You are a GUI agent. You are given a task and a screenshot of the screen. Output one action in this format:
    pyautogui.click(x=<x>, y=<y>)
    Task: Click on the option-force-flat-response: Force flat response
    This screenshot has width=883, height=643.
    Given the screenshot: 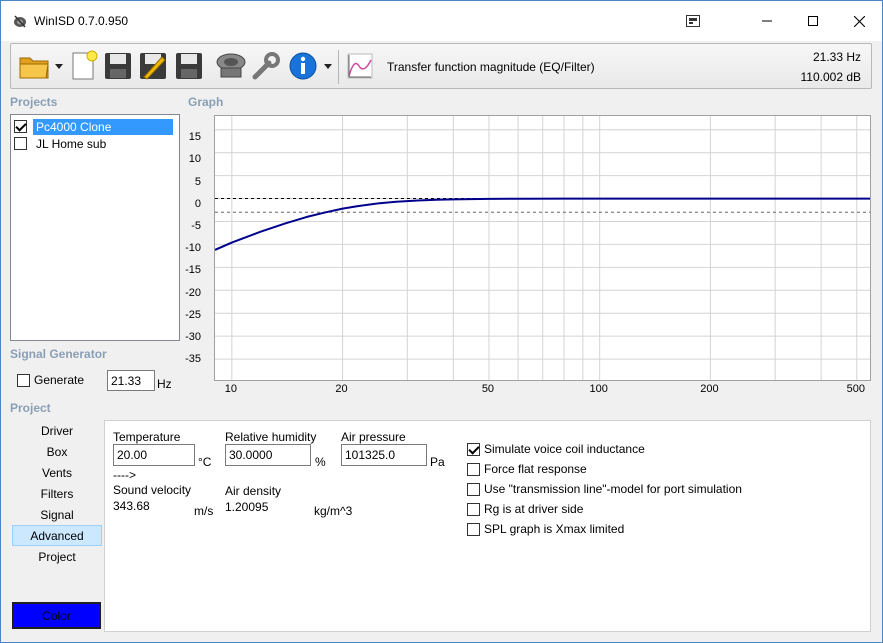 What is the action you would take?
    pyautogui.click(x=527, y=469)
    